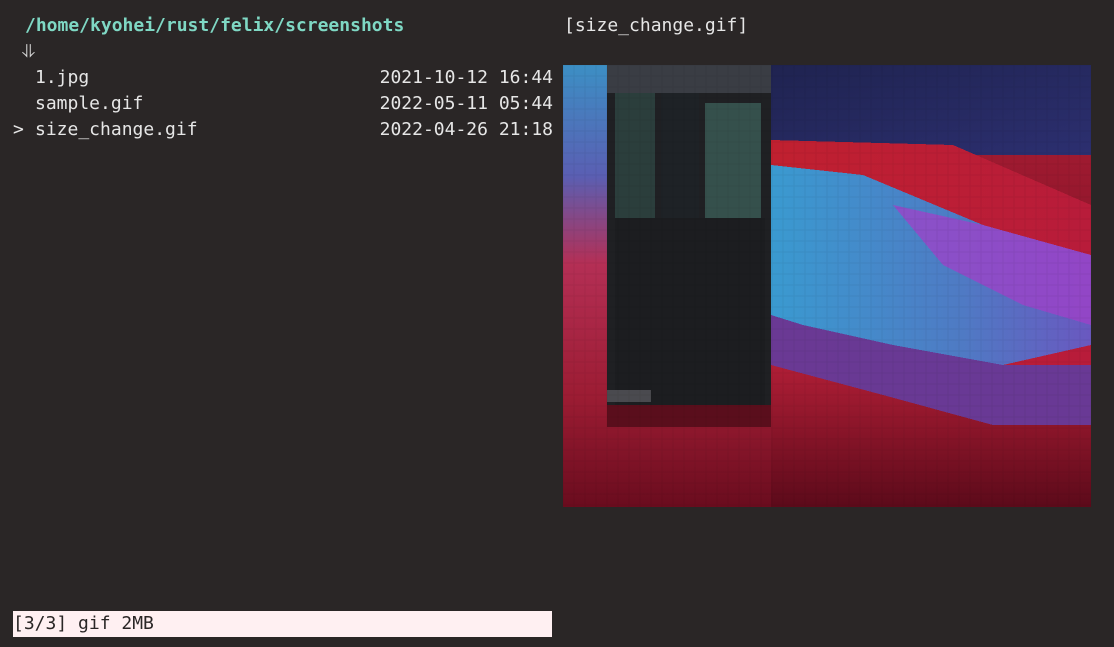  I want to click on file-modified: 2022-05-11 05:44, so click(466, 103).